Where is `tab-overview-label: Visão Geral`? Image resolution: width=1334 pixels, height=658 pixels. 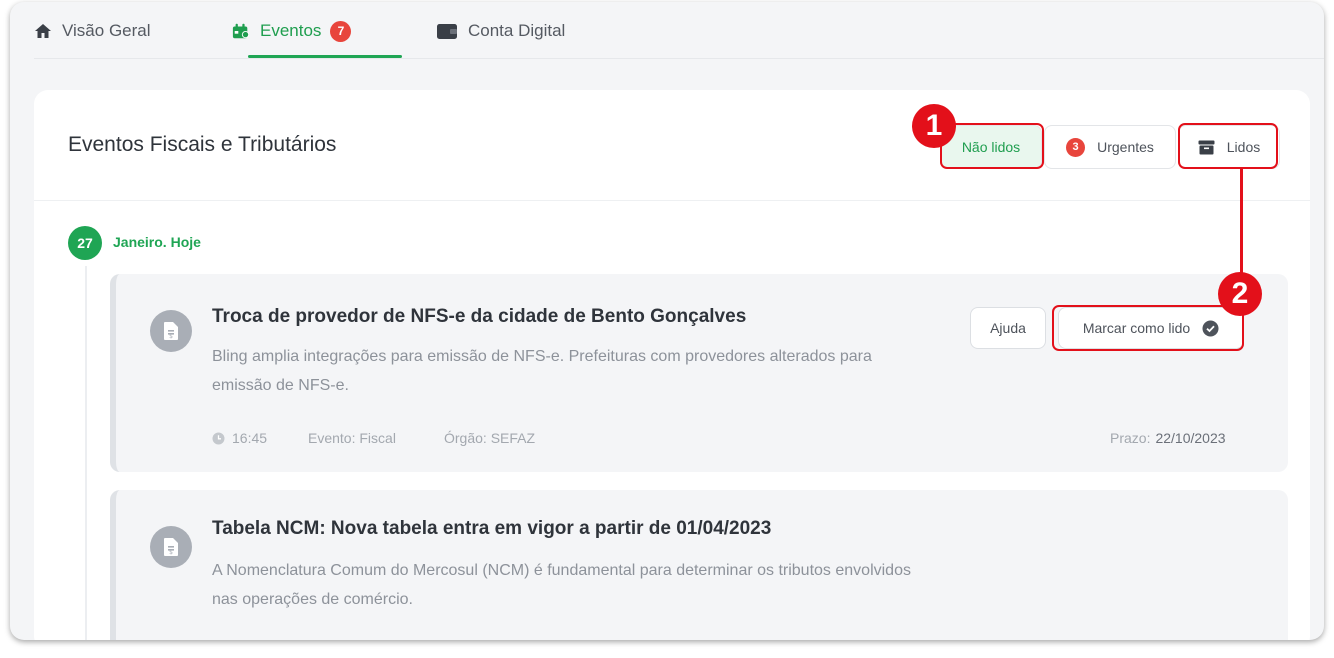 tab-overview-label: Visão Geral is located at coordinates (106, 30).